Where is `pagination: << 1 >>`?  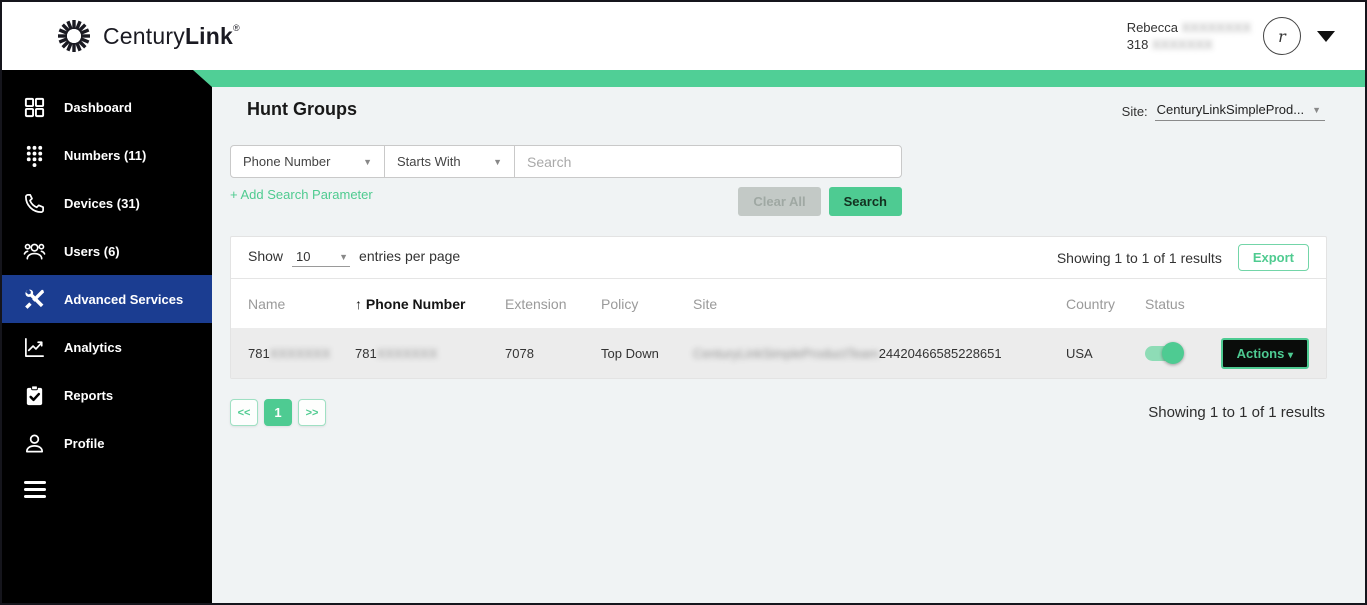 pagination: << 1 >> is located at coordinates (278, 412).